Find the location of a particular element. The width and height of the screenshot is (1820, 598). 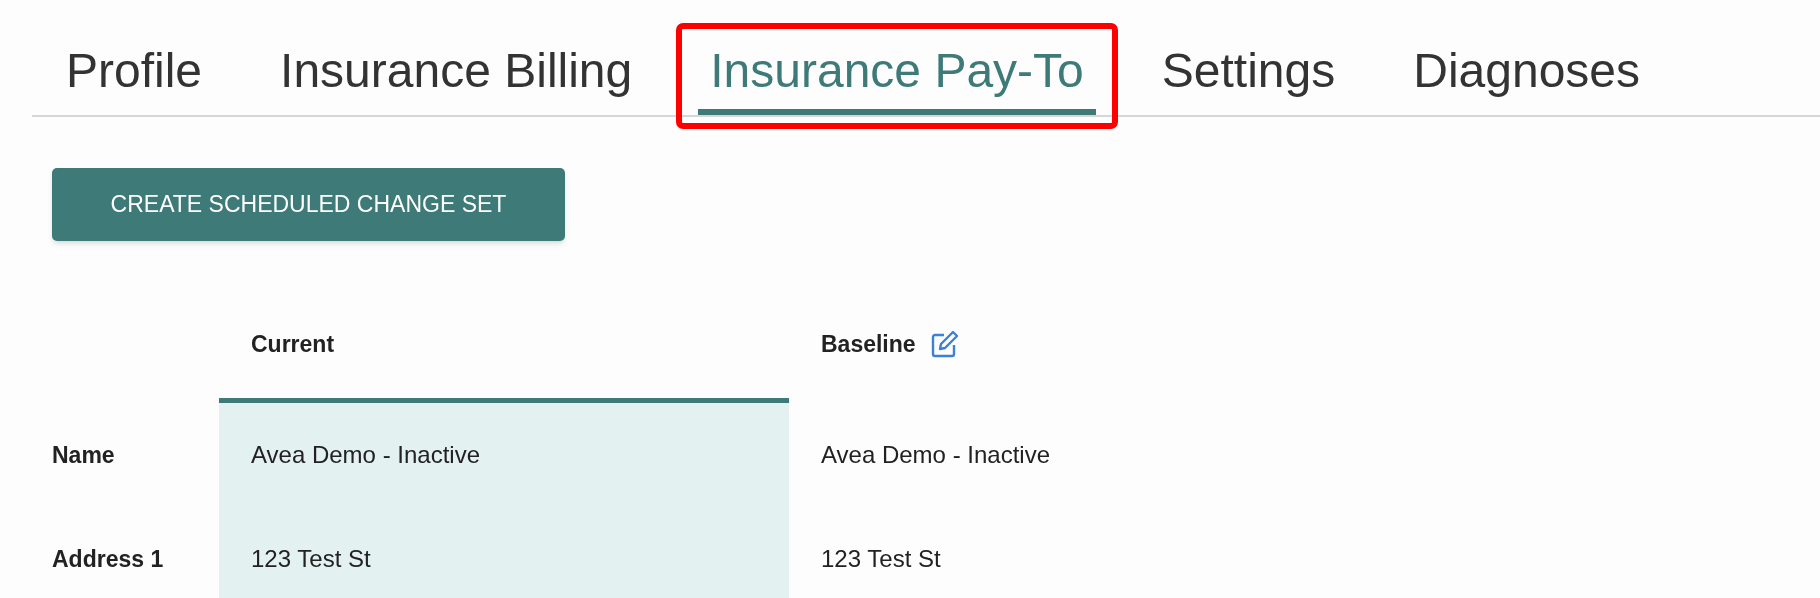

tab: Profile is located at coordinates (134, 81).